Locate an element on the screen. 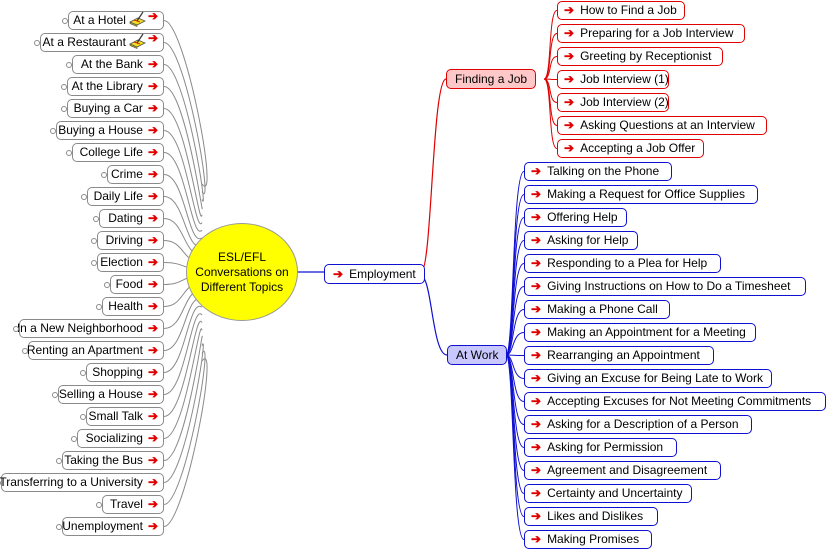 This screenshot has width=827, height=549. topic-node: Renting an Apartment ➔ is located at coordinates (95, 350).